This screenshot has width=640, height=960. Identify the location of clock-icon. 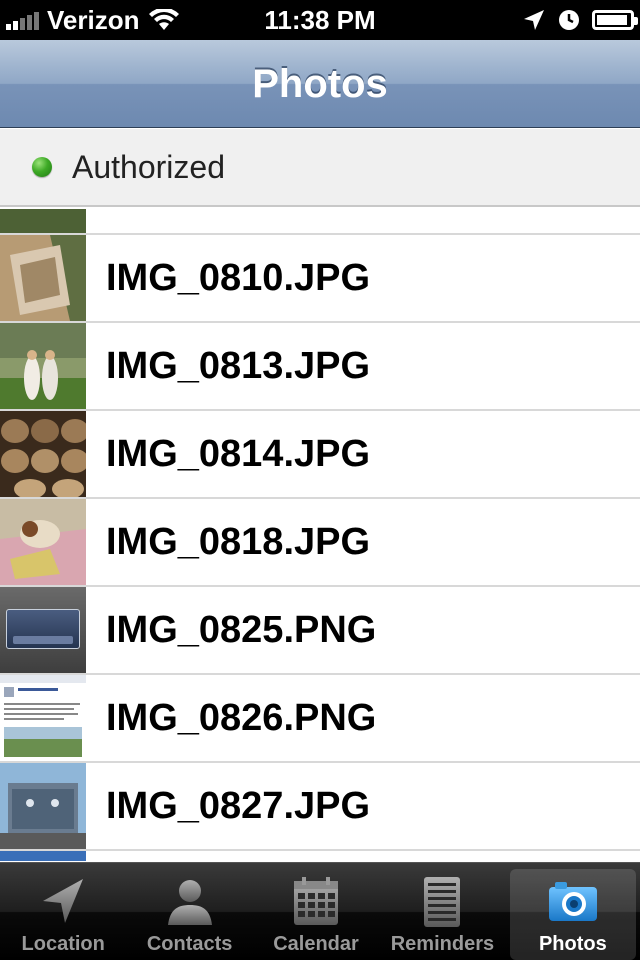
(569, 20).